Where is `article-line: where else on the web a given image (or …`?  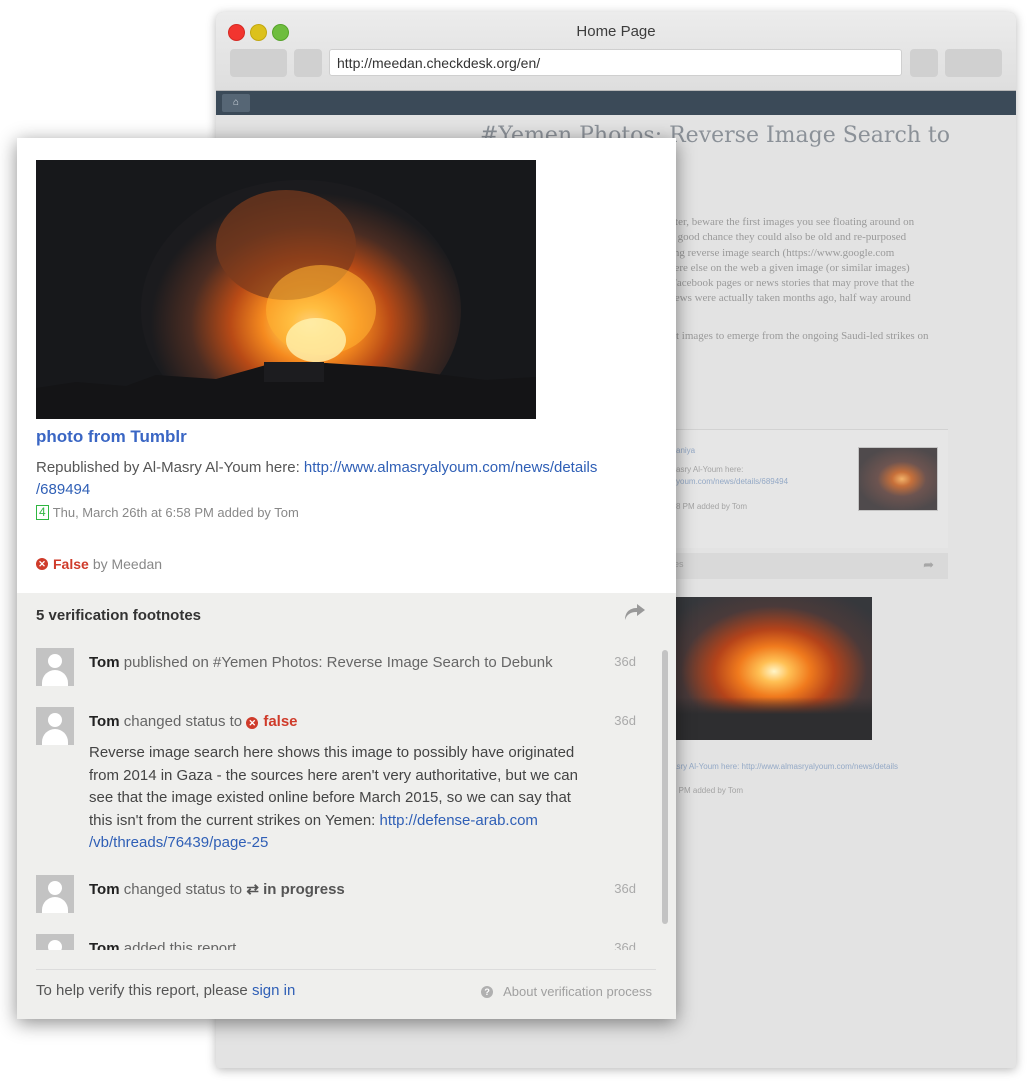
article-line: where else on the web a given image (or … is located at coordinates (785, 267).